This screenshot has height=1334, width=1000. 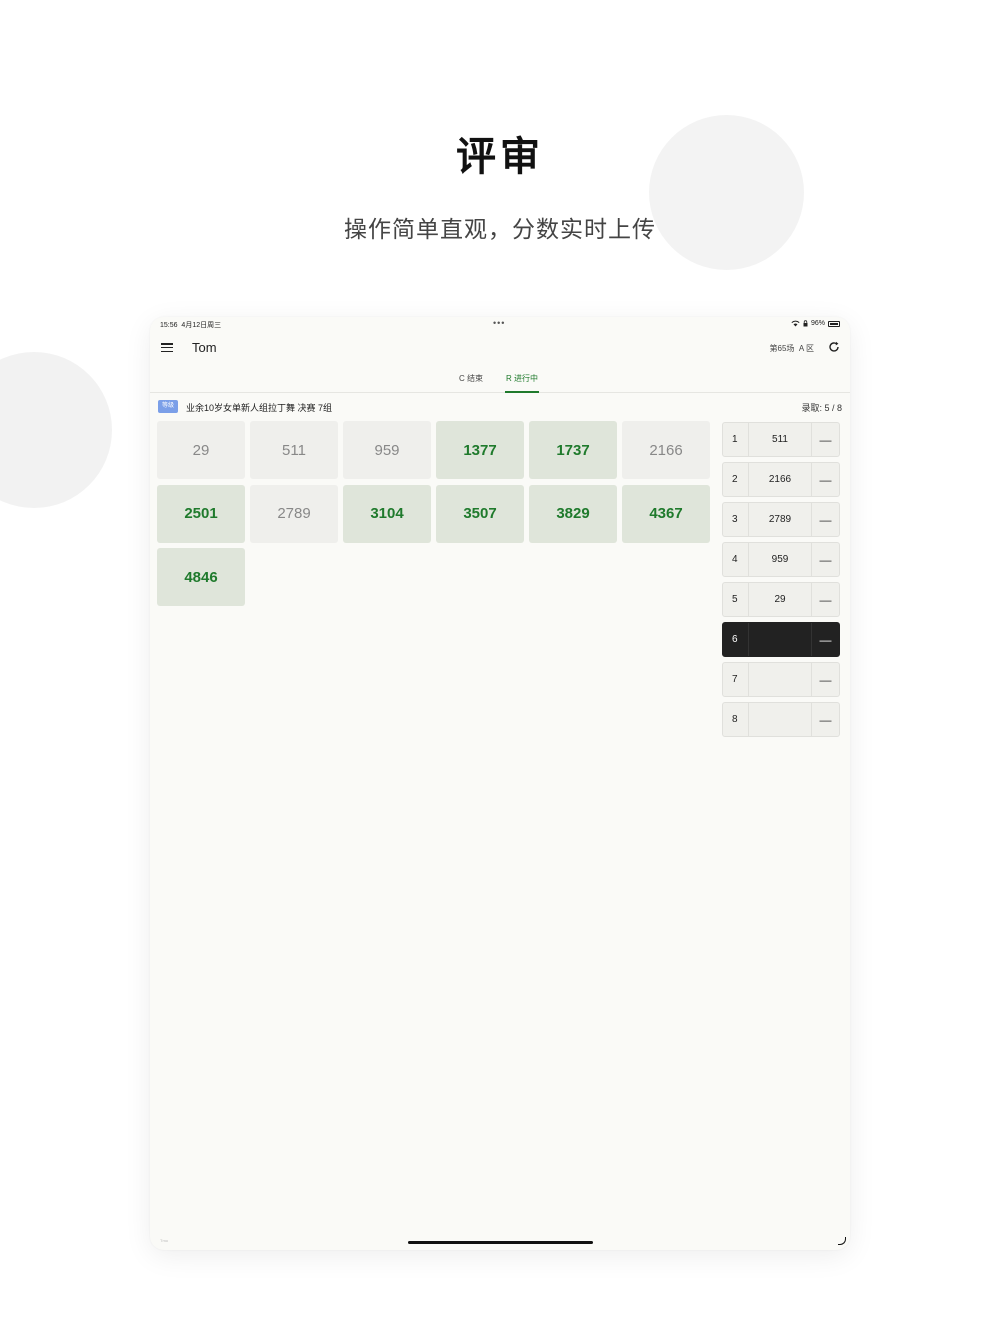 What do you see at coordinates (500, 380) in the screenshot?
I see `status-tabs: C 结束 R 进行中` at bounding box center [500, 380].